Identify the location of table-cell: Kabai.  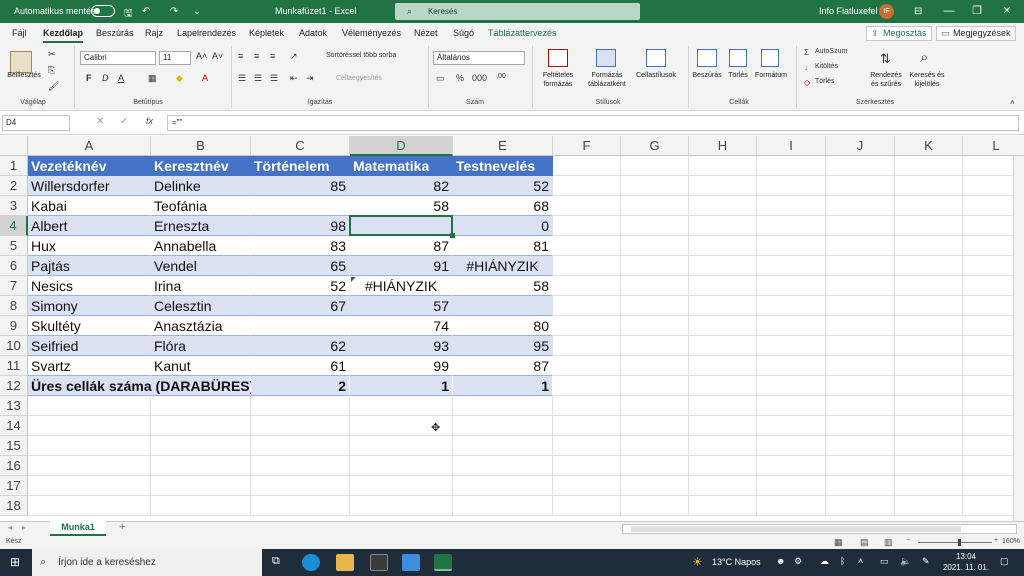
(89, 206).